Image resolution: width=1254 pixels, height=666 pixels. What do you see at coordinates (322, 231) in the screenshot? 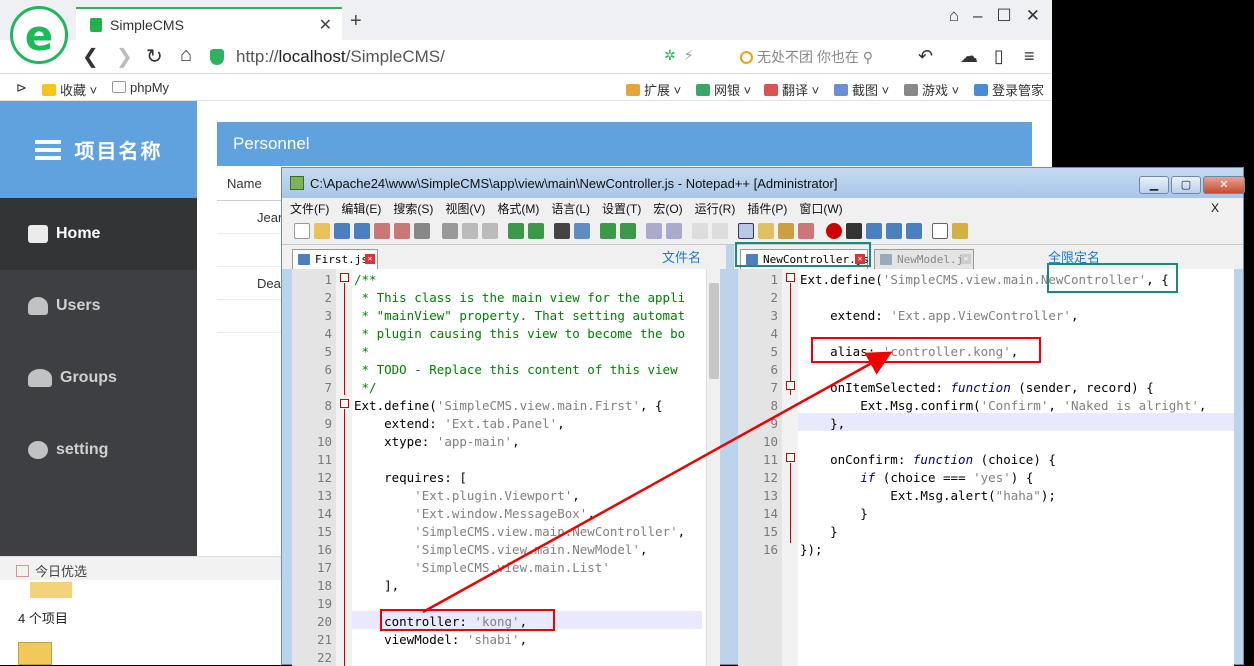
I see `open-file-icon` at bounding box center [322, 231].